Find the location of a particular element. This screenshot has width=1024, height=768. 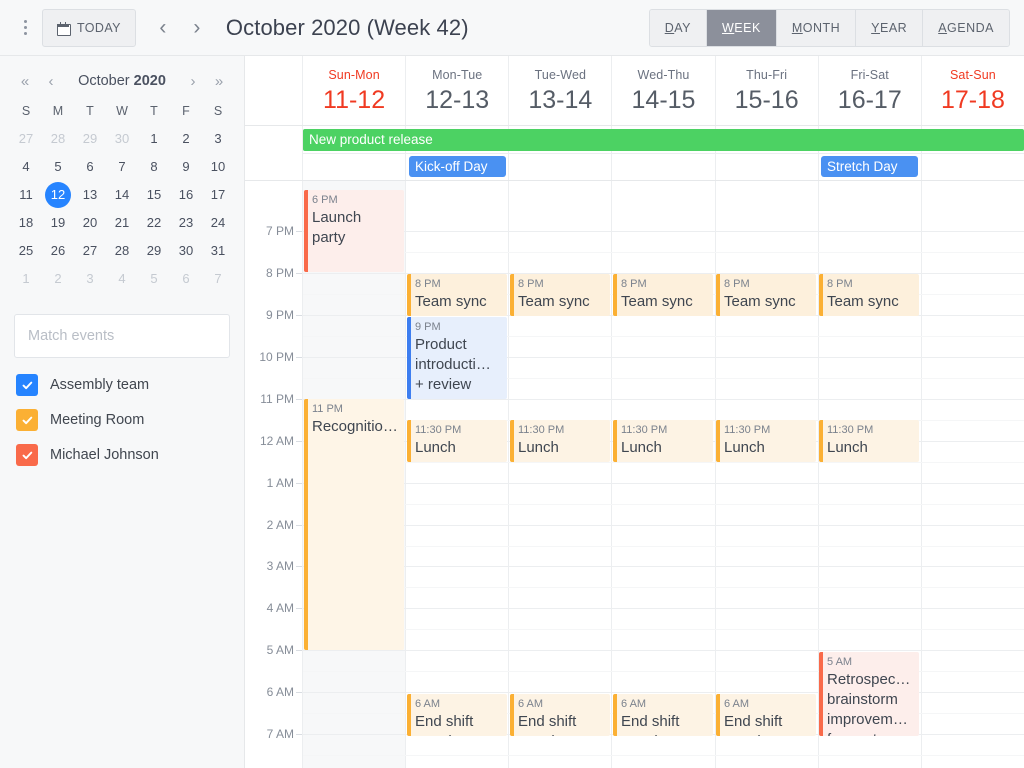

mini-calendar-day: 8 is located at coordinates (154, 167).